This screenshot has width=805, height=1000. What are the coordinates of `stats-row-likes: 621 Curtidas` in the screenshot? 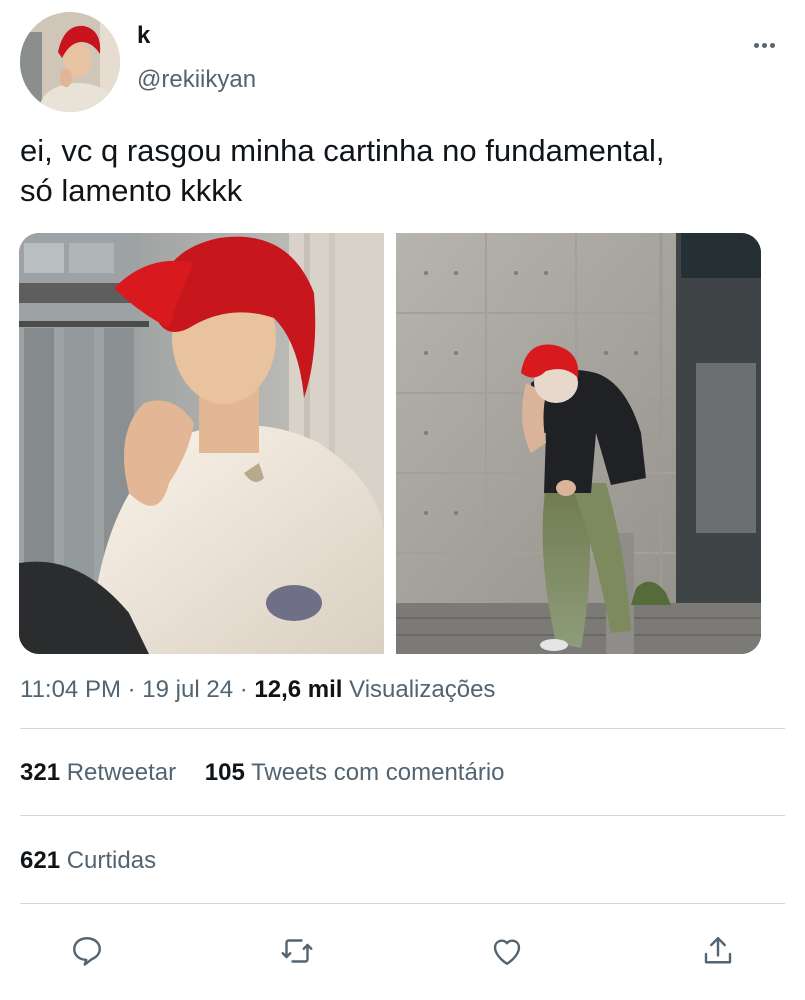 It's located at (88, 861).